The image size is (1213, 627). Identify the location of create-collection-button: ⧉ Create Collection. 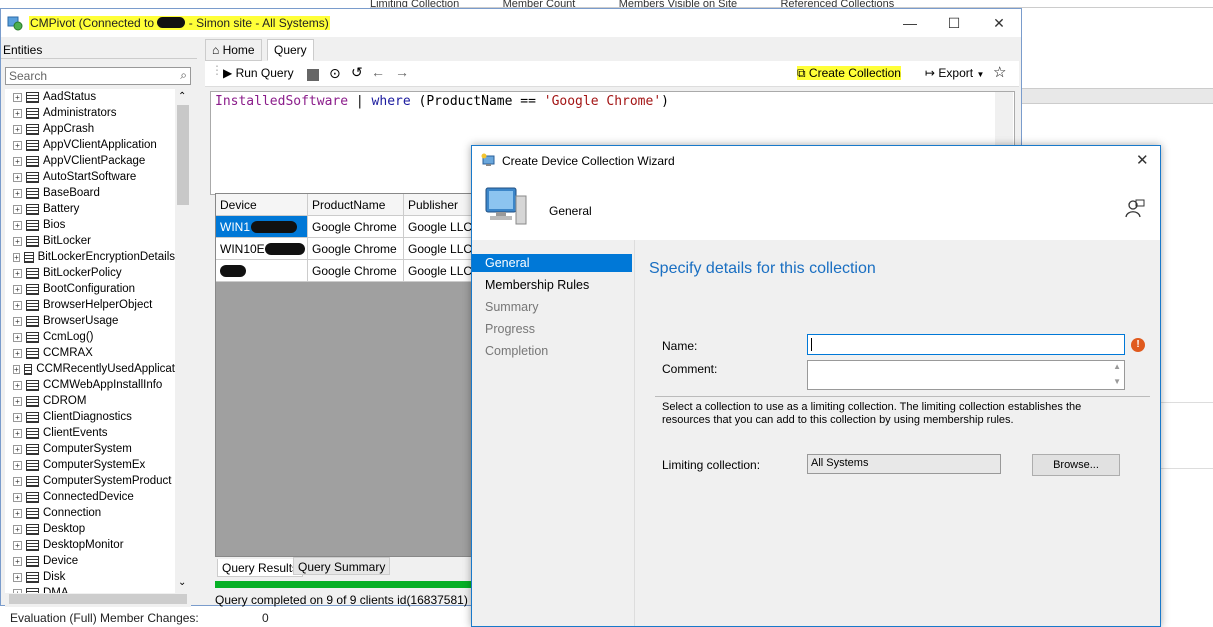
(849, 73).